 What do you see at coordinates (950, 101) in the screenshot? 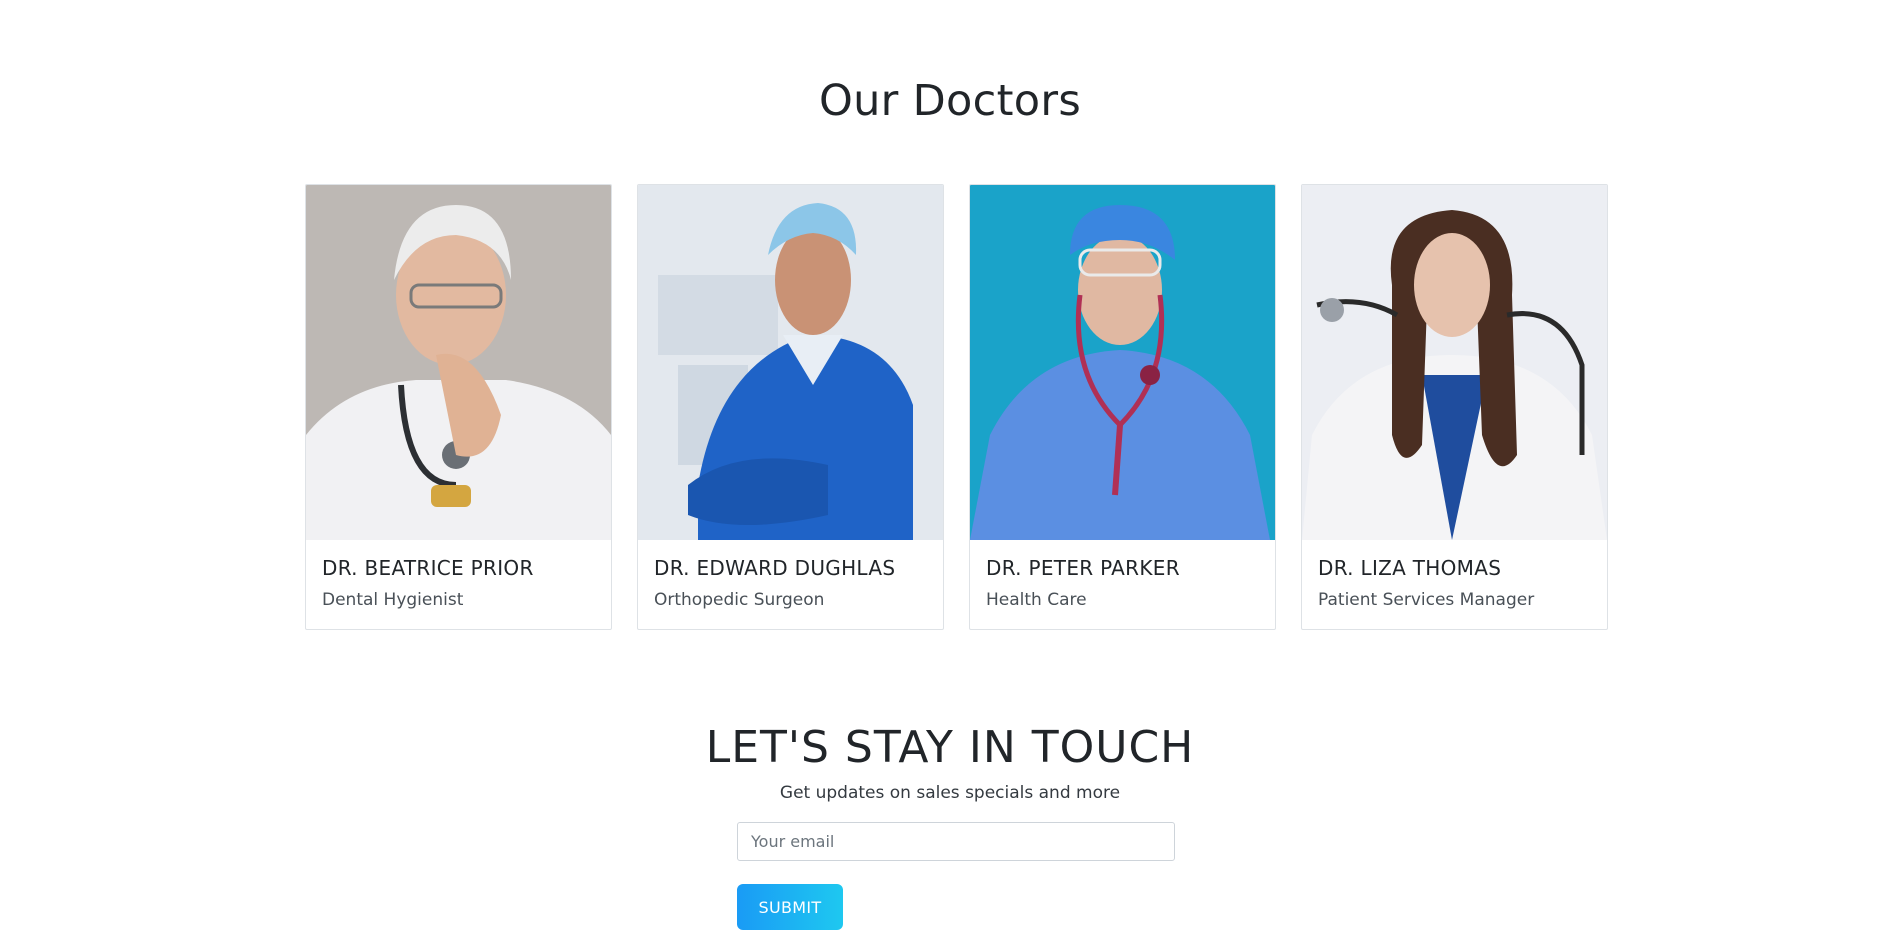
I see `section-title: Our Doctors` at bounding box center [950, 101].